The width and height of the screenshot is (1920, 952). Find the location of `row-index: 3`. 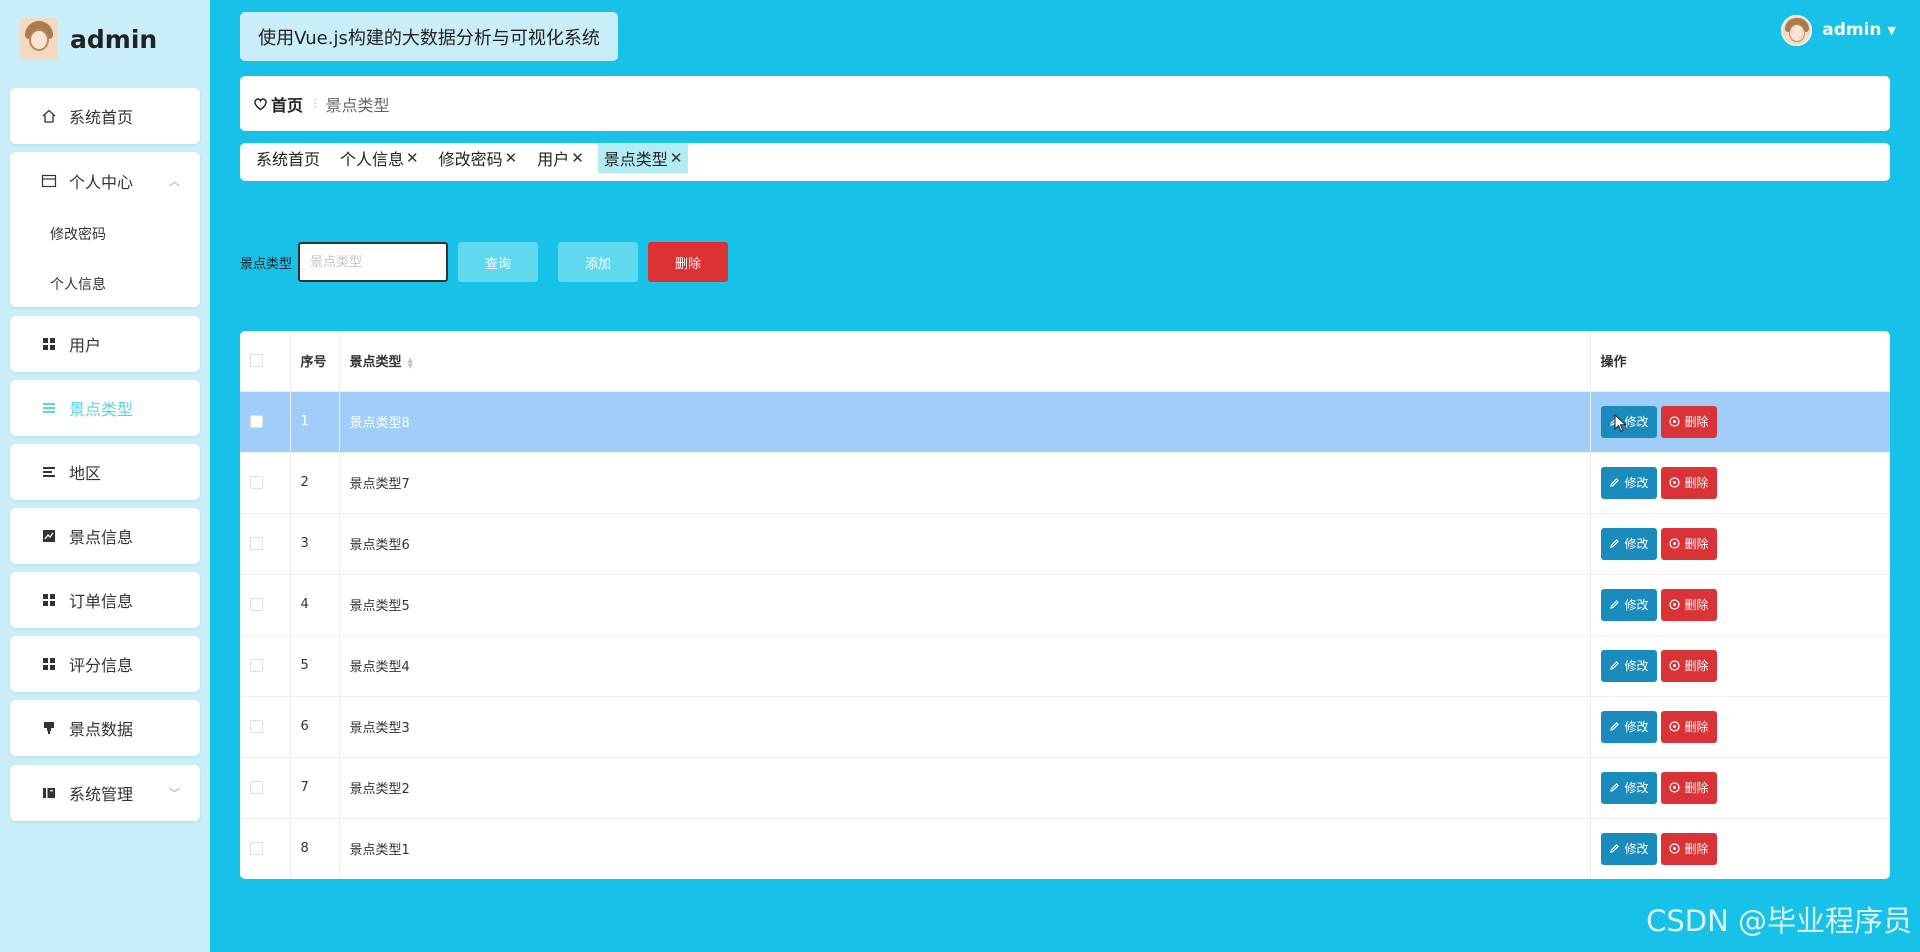

row-index: 3 is located at coordinates (315, 544).